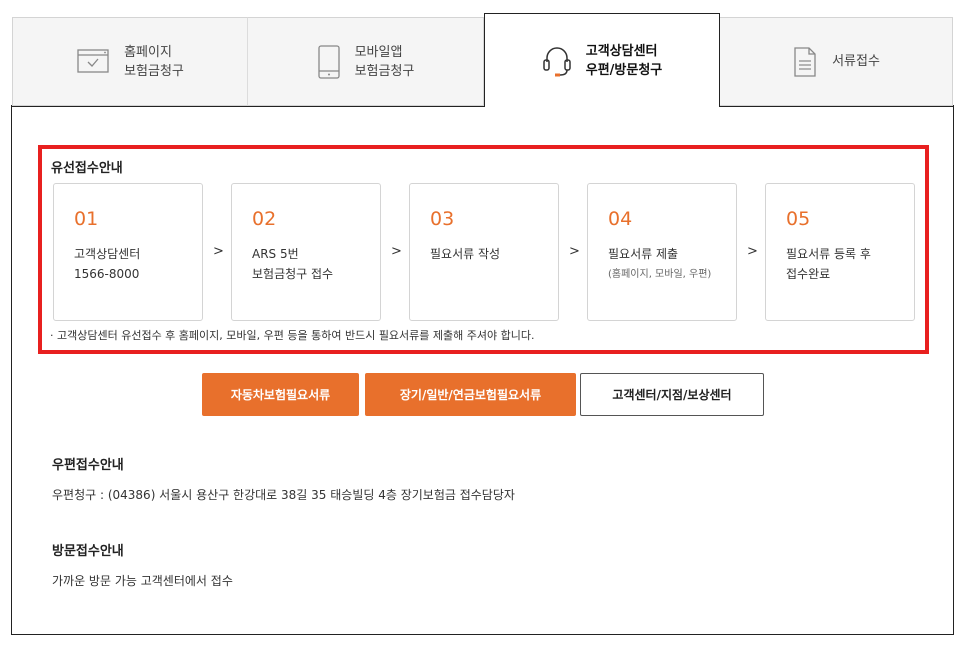 This screenshot has height=654, width=966. I want to click on tab-homepage-claim: 홈페이지보험금청구, so click(129, 61).